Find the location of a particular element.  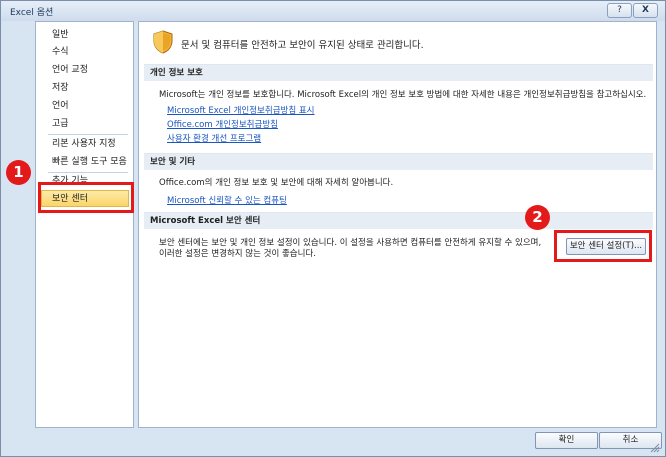

trustworthy-computing-link: Microsoft 신뢰할 수 있는 컴퓨팅 is located at coordinates (227, 200).